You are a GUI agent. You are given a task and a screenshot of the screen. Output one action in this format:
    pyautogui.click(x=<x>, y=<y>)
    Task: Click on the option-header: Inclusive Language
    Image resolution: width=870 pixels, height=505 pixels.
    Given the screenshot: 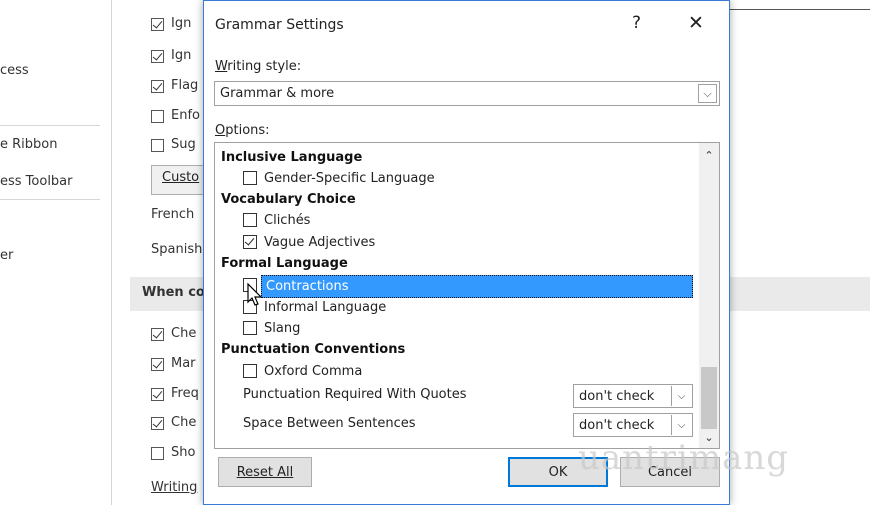 What is the action you would take?
    pyautogui.click(x=292, y=157)
    